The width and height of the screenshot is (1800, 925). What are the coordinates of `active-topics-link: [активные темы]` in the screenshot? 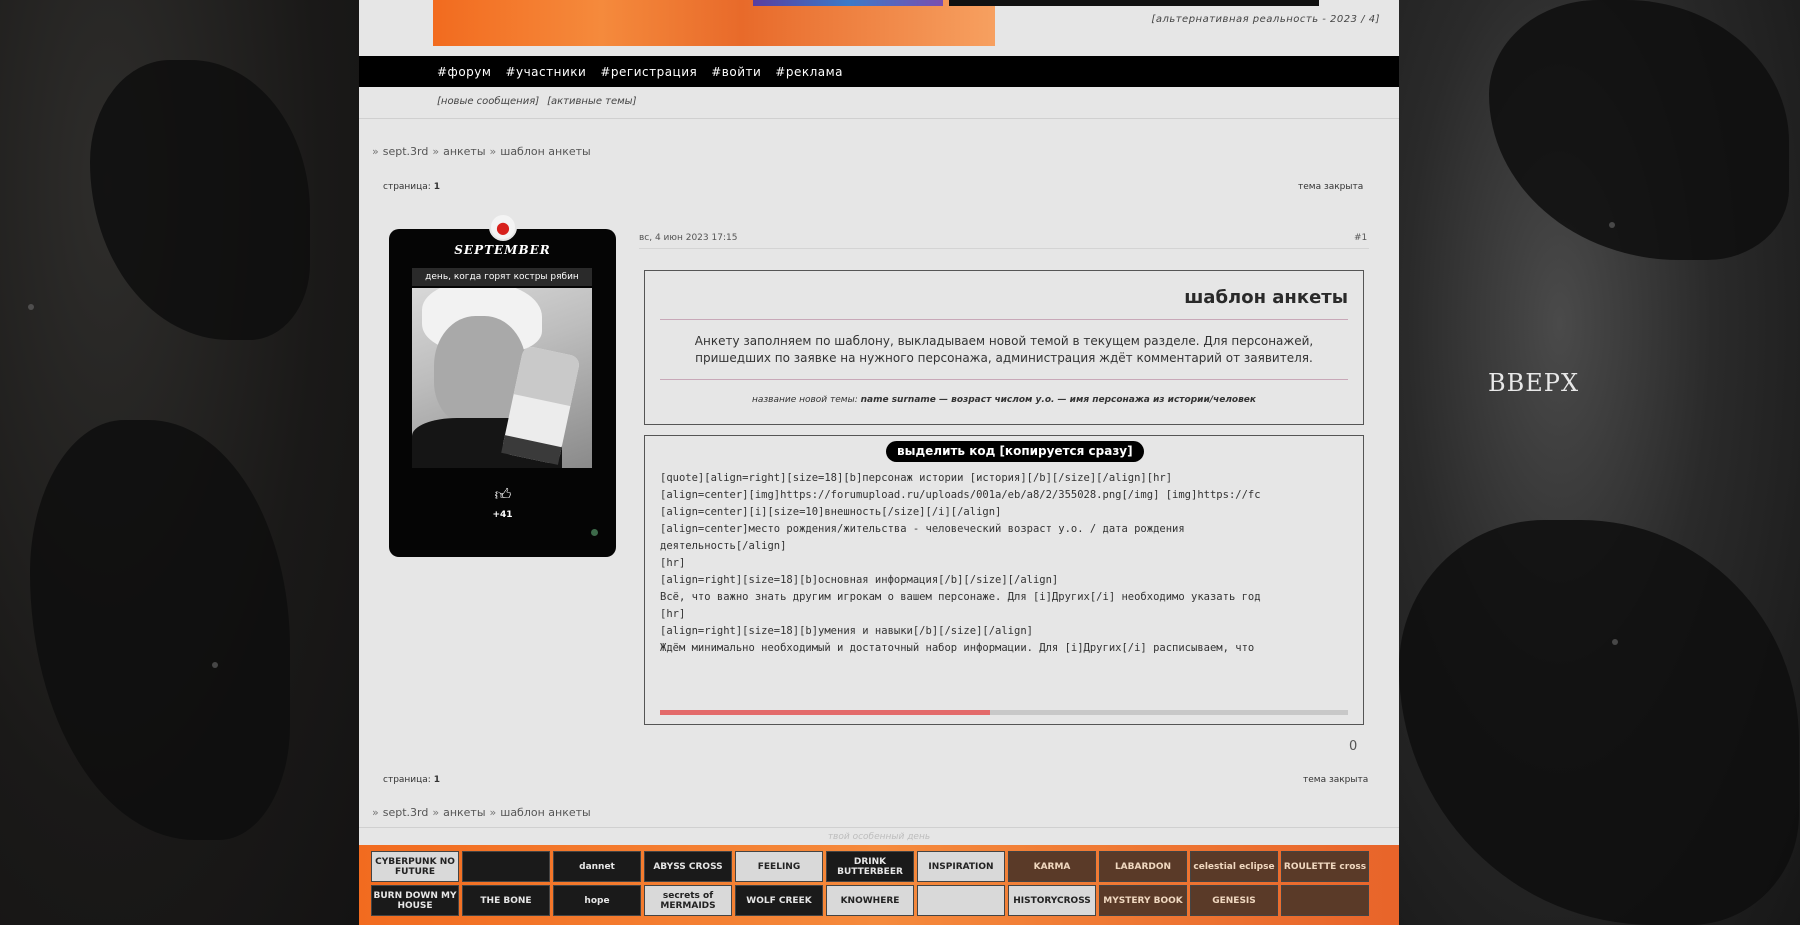 It's located at (591, 101).